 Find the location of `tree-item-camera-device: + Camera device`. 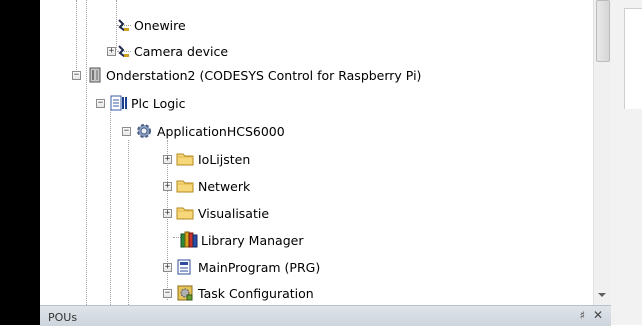

tree-item-camera-device: + Camera device is located at coordinates (316, 51).